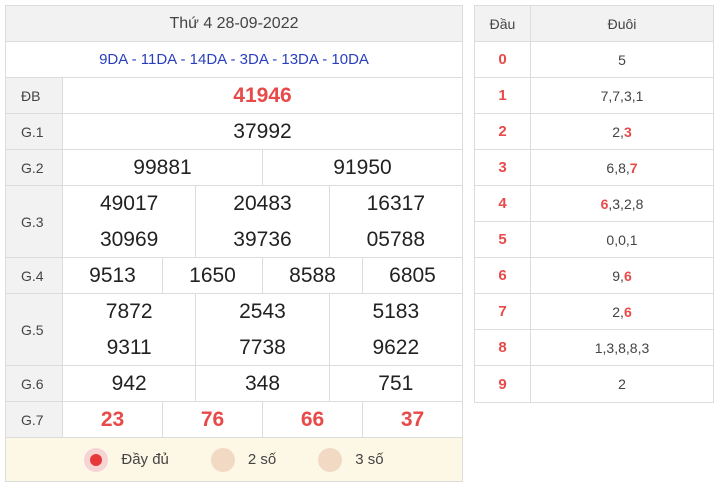 Image resolution: width=721 pixels, height=485 pixels. I want to click on prize-row-g3: G.3 49017 30969 20483 39736 16317 05788, so click(234, 222).